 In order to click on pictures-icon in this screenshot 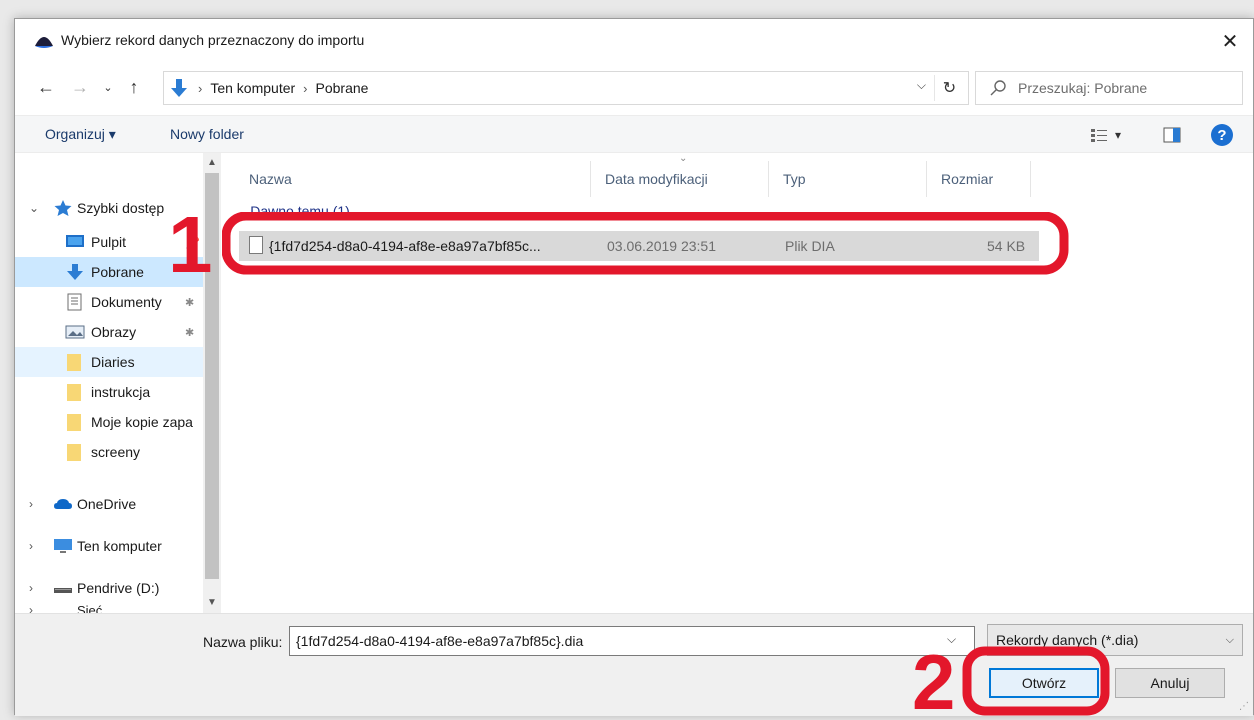, I will do `click(75, 332)`.